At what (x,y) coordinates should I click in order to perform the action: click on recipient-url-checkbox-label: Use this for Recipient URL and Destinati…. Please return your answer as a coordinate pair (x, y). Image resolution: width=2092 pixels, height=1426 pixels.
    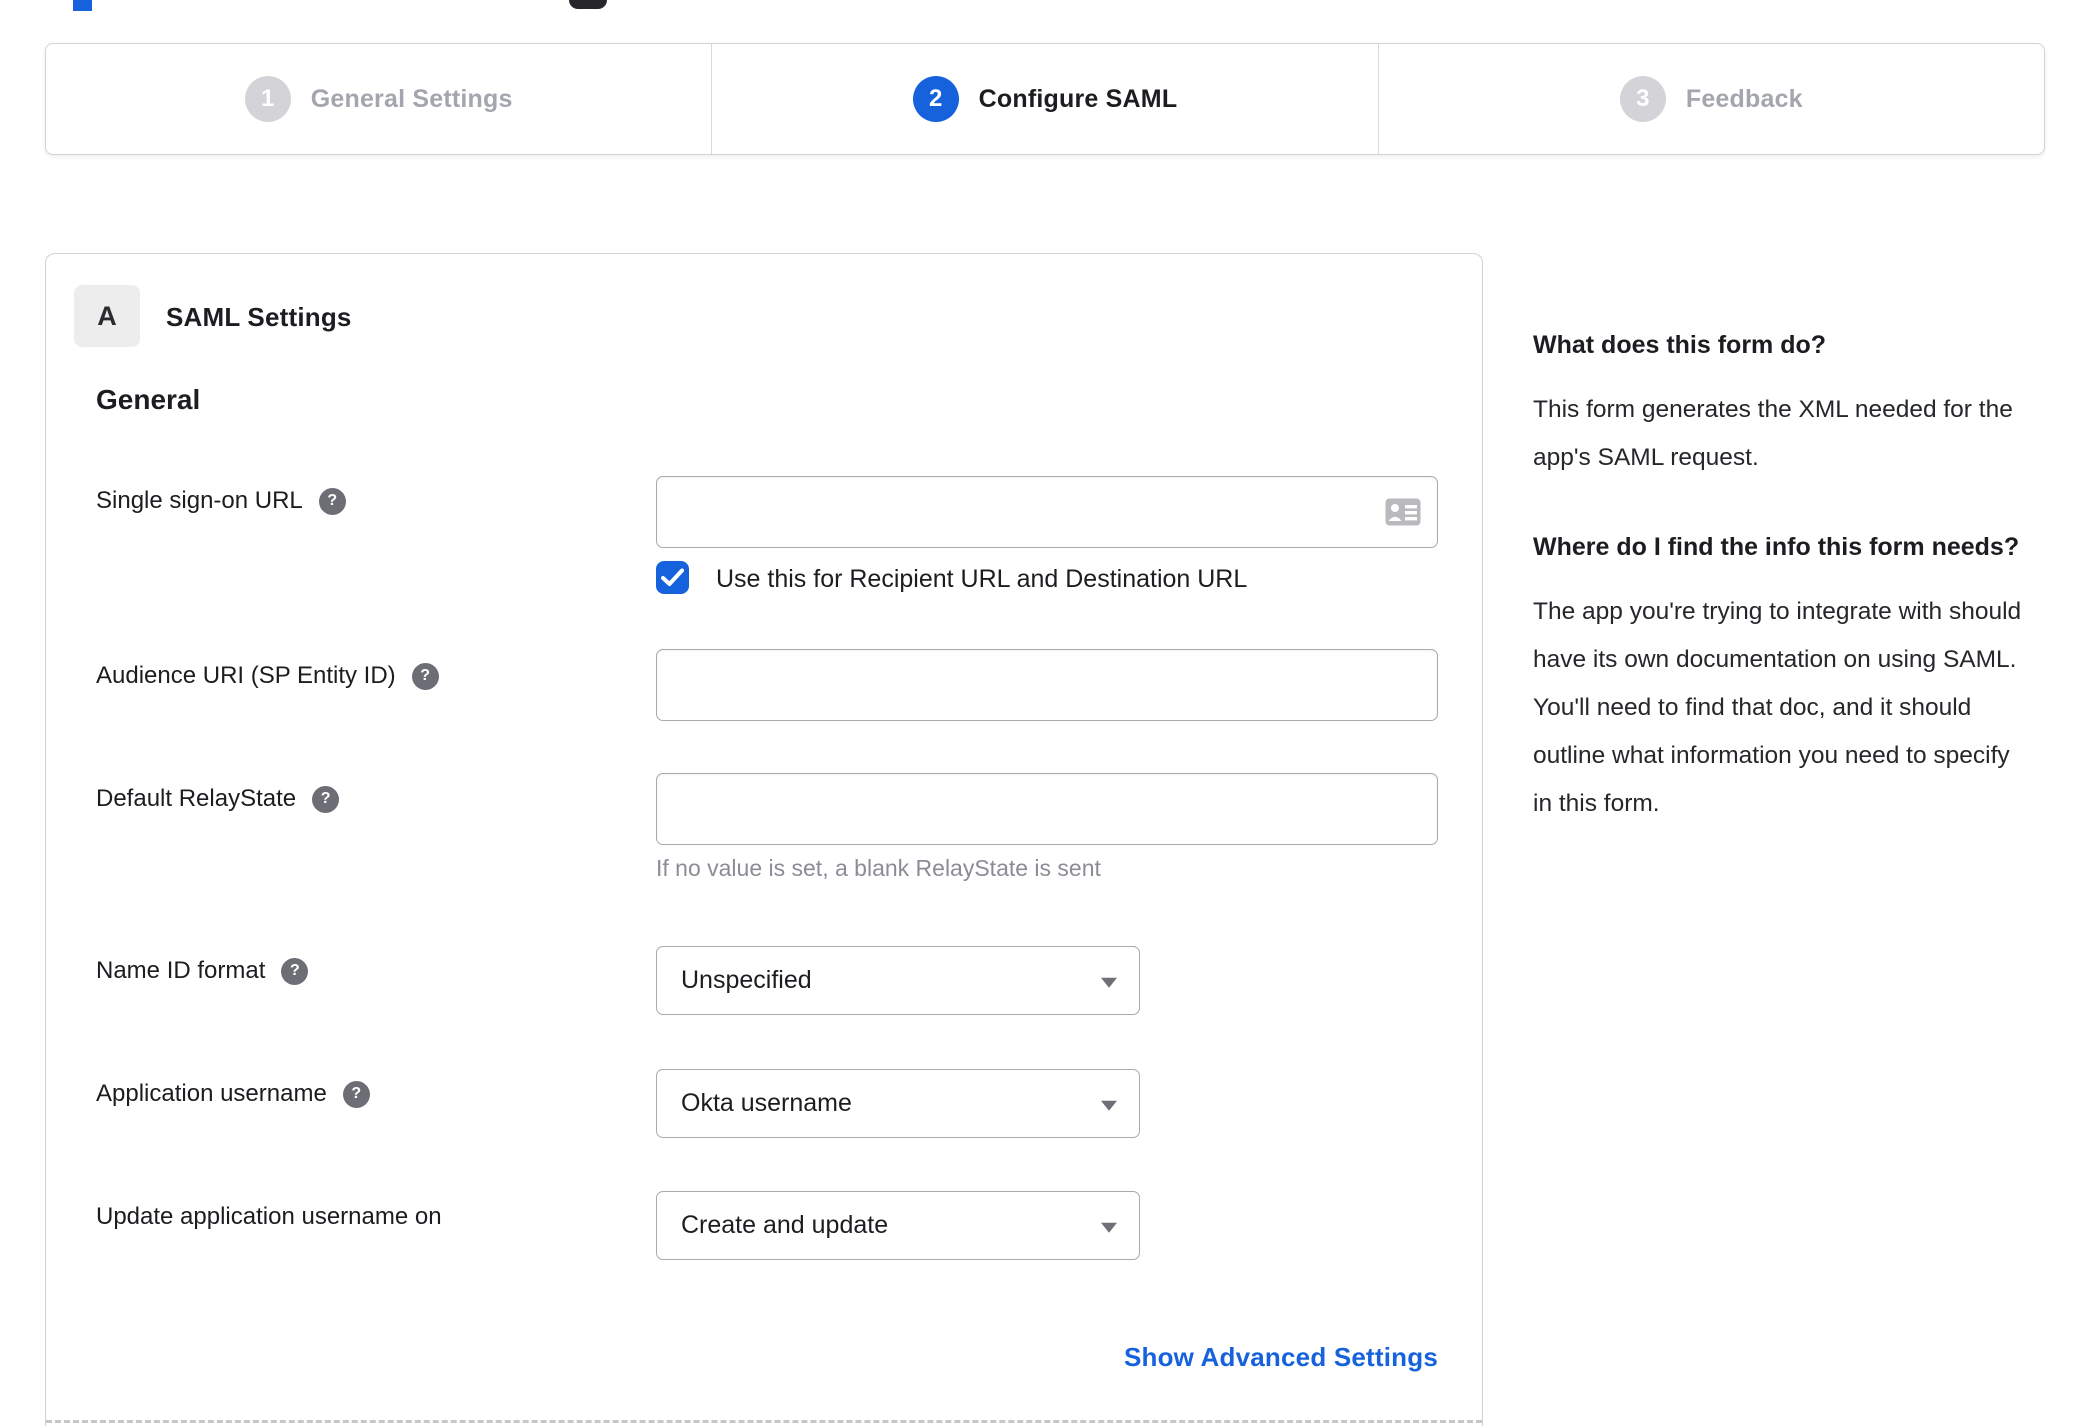
    Looking at the image, I should click on (981, 579).